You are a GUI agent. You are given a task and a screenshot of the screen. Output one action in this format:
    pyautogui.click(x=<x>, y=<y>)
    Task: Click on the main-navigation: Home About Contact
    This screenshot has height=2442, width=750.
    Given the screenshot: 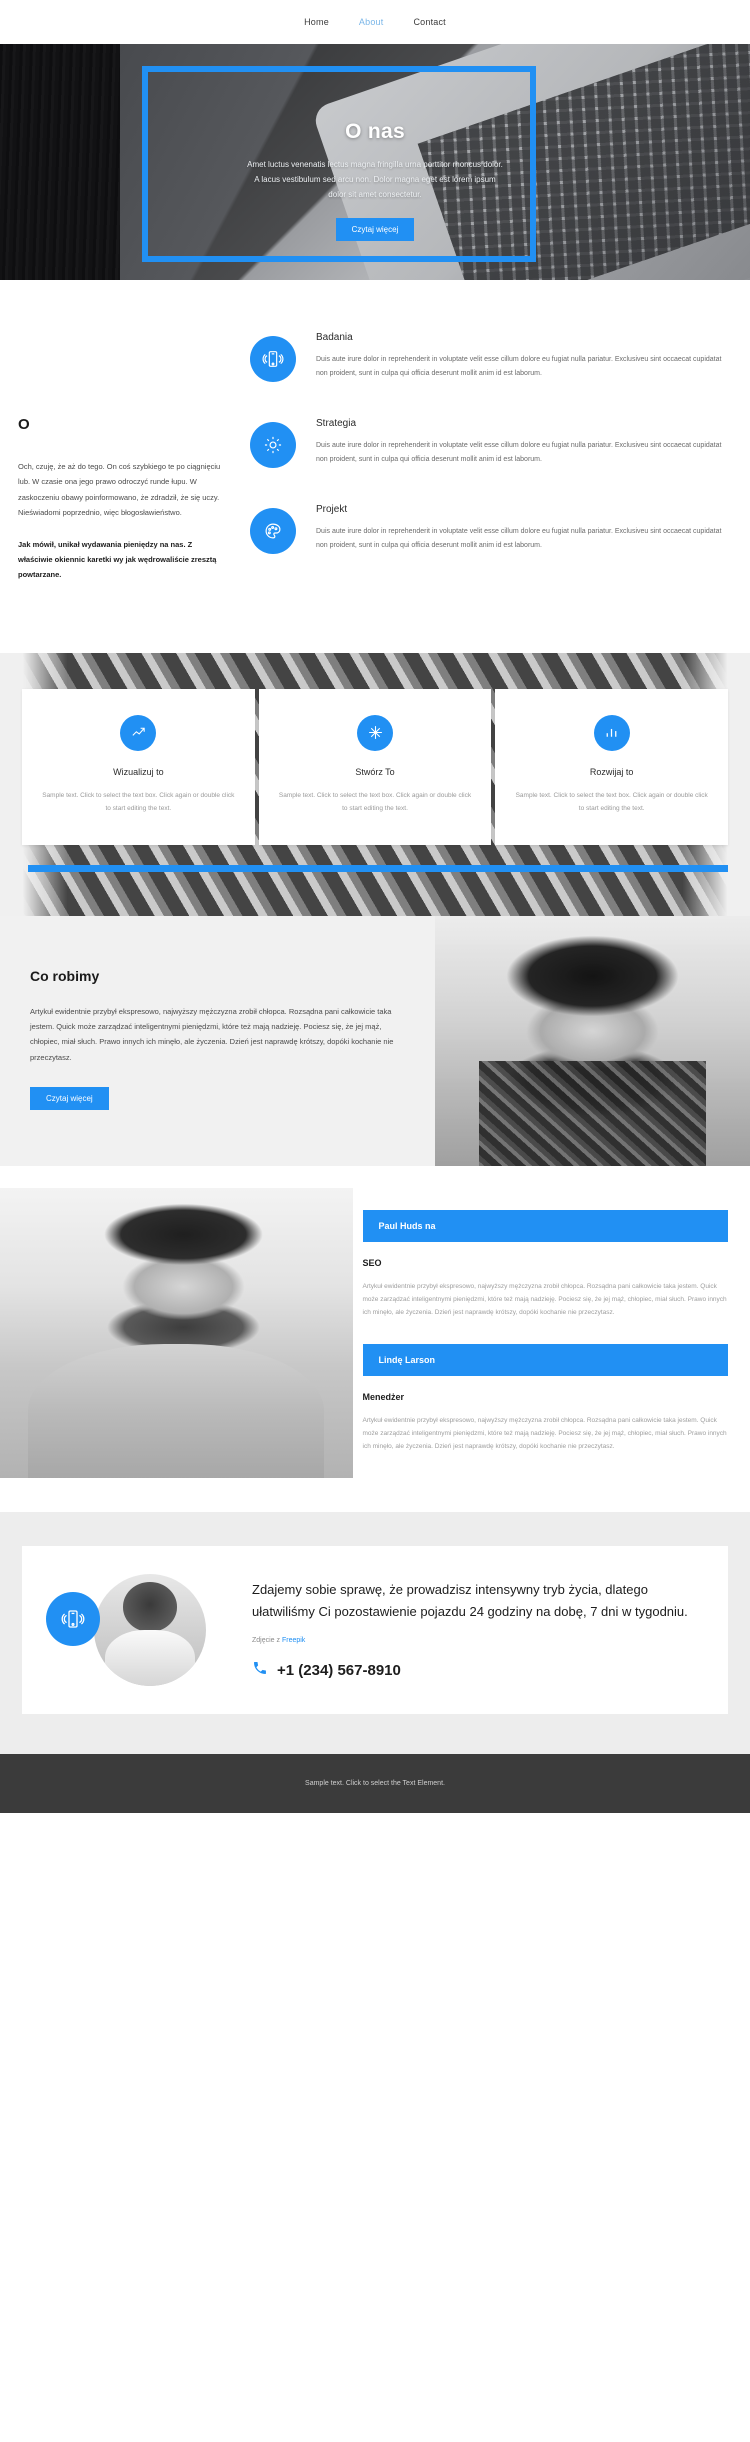 What is the action you would take?
    pyautogui.click(x=375, y=22)
    